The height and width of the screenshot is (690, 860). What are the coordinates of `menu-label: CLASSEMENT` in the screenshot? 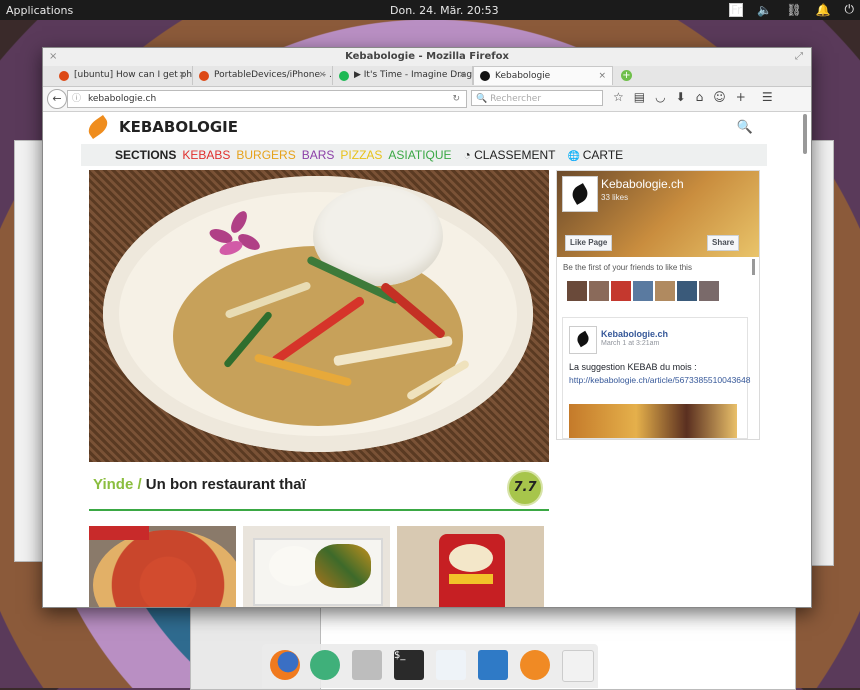 It's located at (515, 155).